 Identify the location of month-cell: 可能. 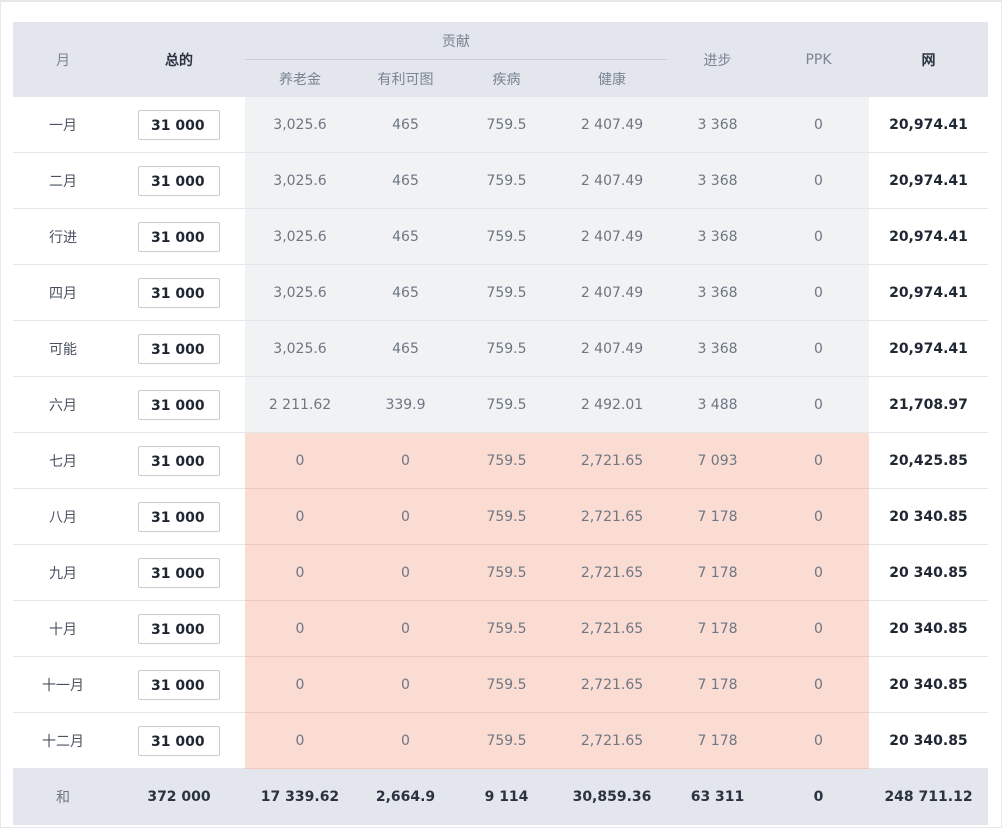
(63, 348).